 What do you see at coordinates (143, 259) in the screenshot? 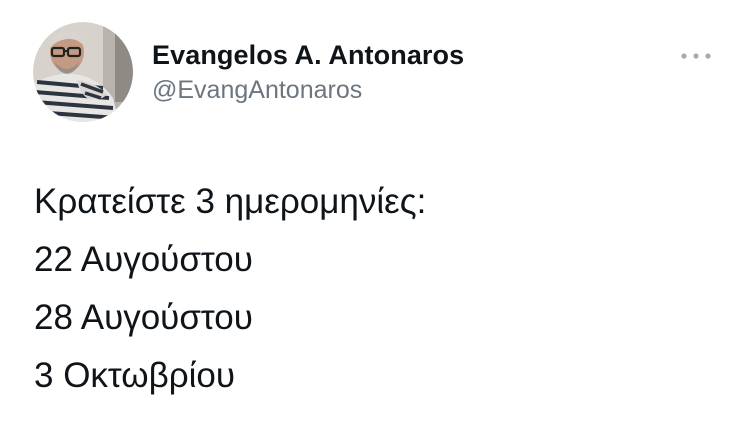
I see `tweet-text-line: 22 Αυγούστου` at bounding box center [143, 259].